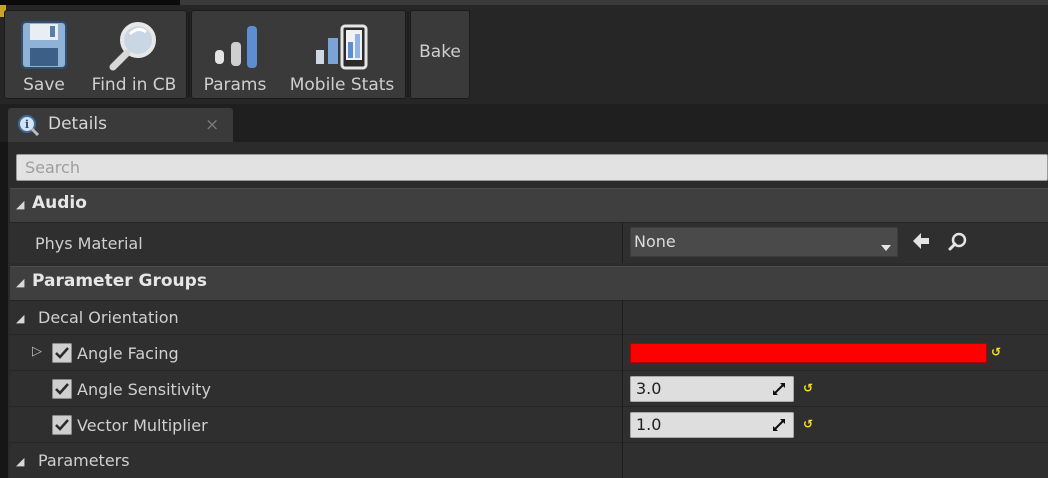  I want to click on mobile-stats-icon, so click(342, 49).